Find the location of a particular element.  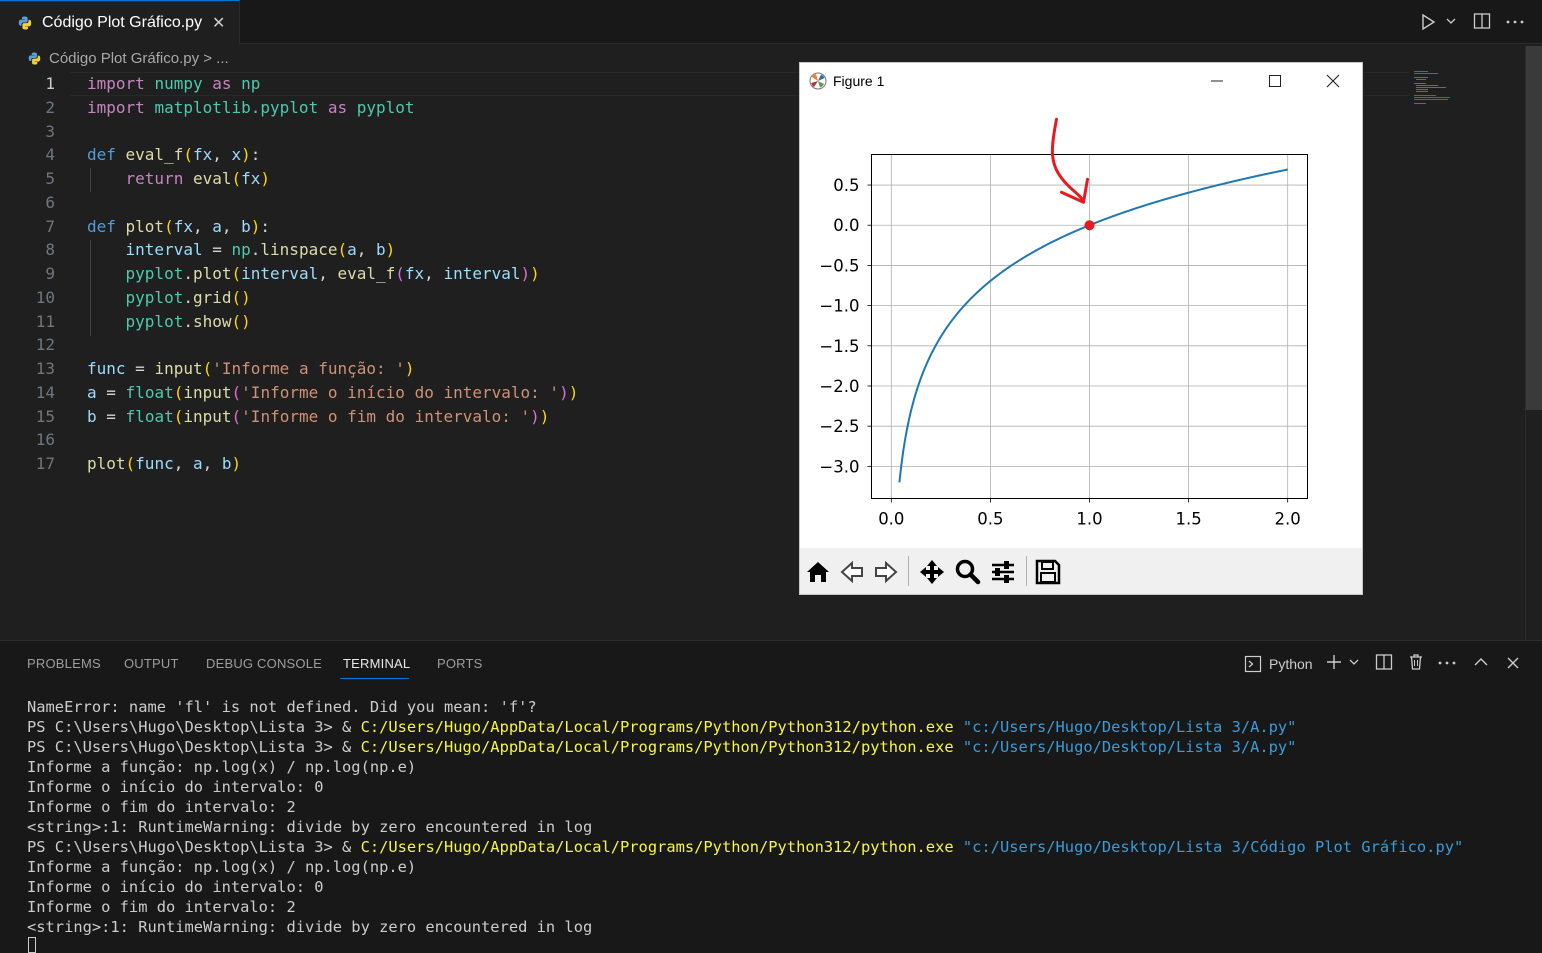

minimize-icon is located at coordinates (1217, 81).